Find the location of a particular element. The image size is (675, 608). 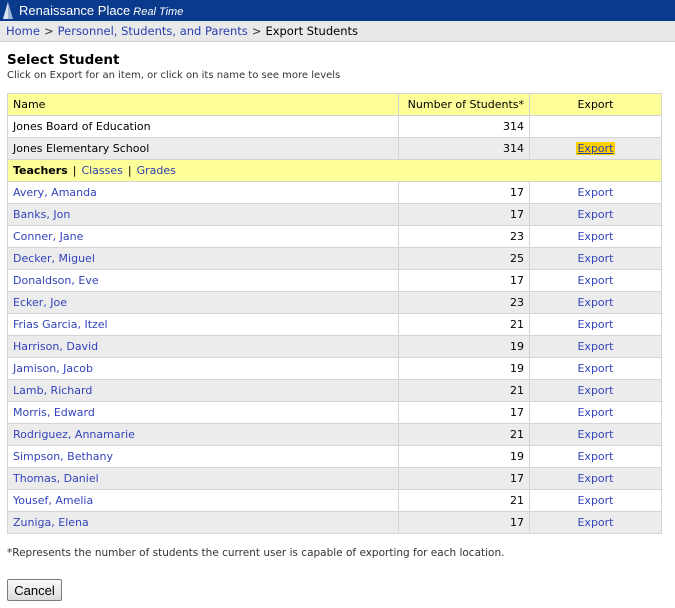

school-row: Jones Elementary School 314 Export is located at coordinates (334, 148).